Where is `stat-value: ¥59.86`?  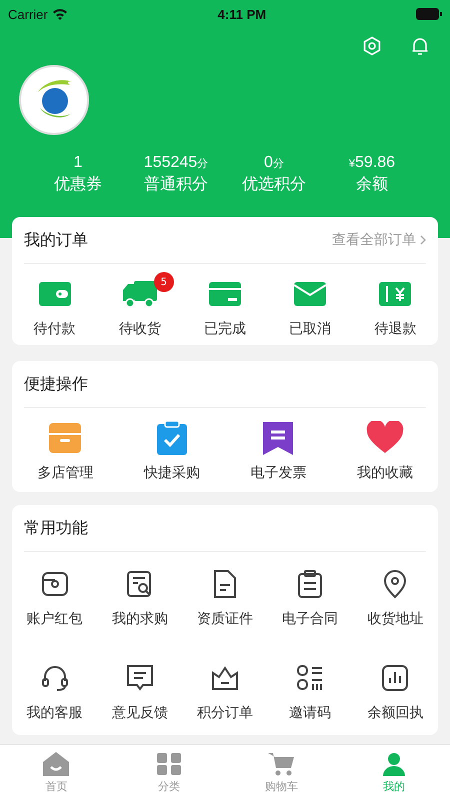
stat-value: ¥59.86 is located at coordinates (372, 163).